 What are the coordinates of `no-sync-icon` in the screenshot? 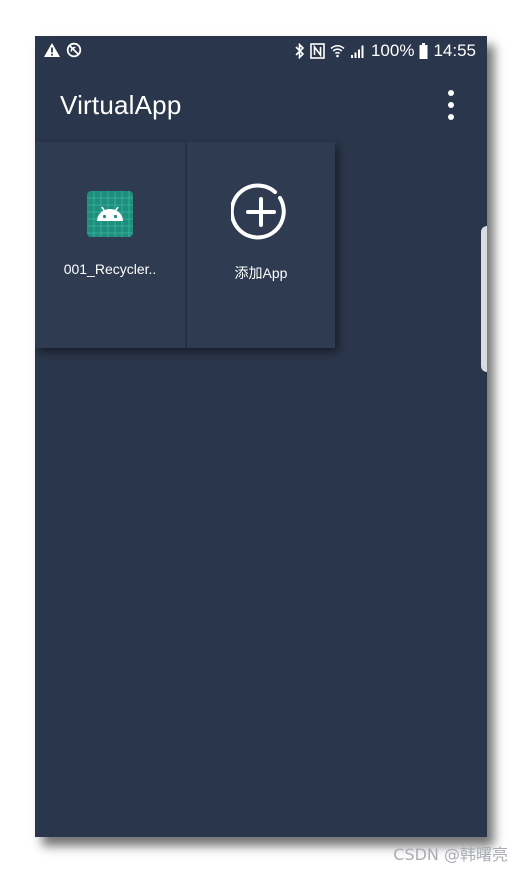 It's located at (74, 50).